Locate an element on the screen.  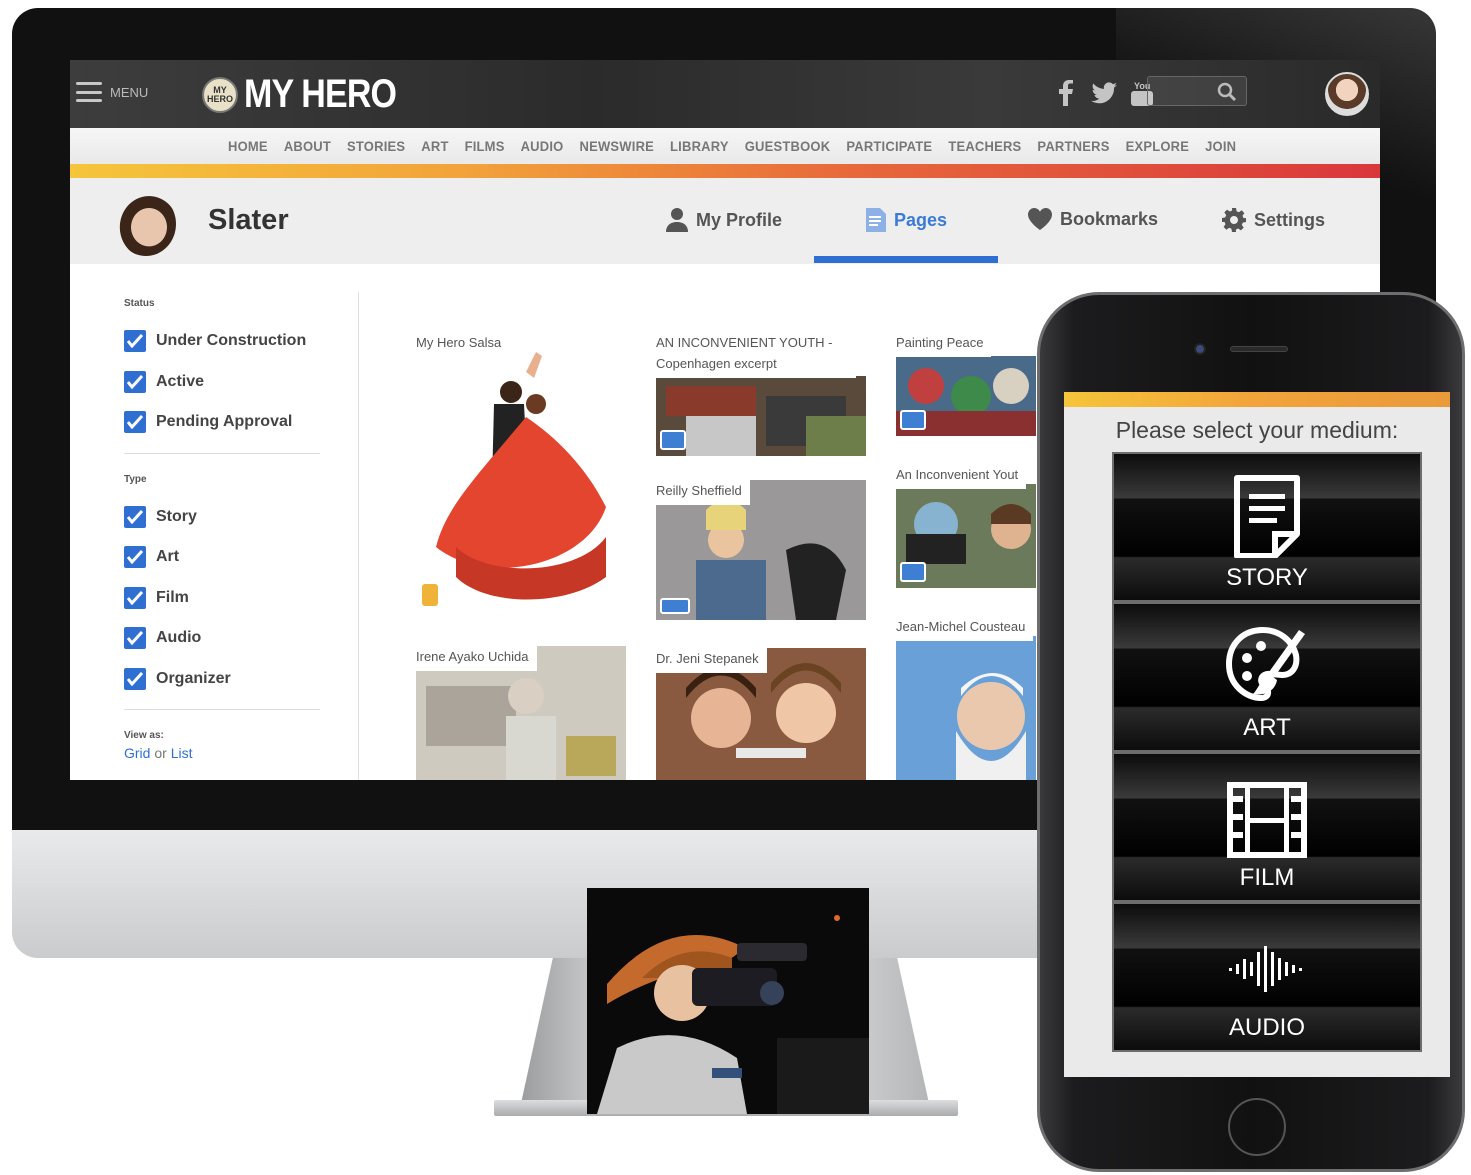
story-button: STORY is located at coordinates (1267, 527).